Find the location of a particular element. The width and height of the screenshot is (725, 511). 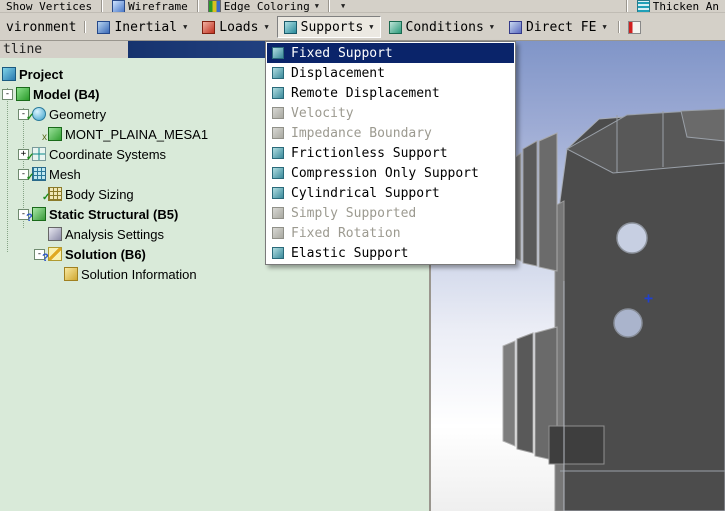

cylindrical-support-icon is located at coordinates (278, 193).